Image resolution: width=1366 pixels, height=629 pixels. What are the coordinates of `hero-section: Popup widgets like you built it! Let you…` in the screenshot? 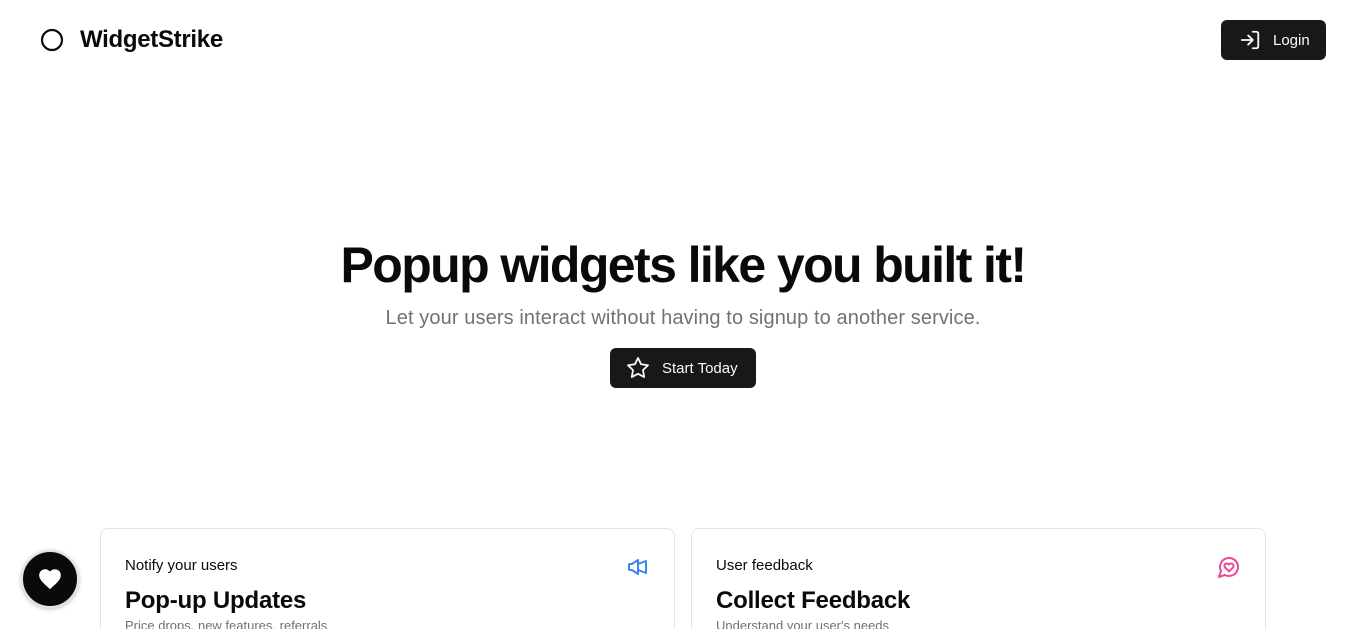 It's located at (683, 283).